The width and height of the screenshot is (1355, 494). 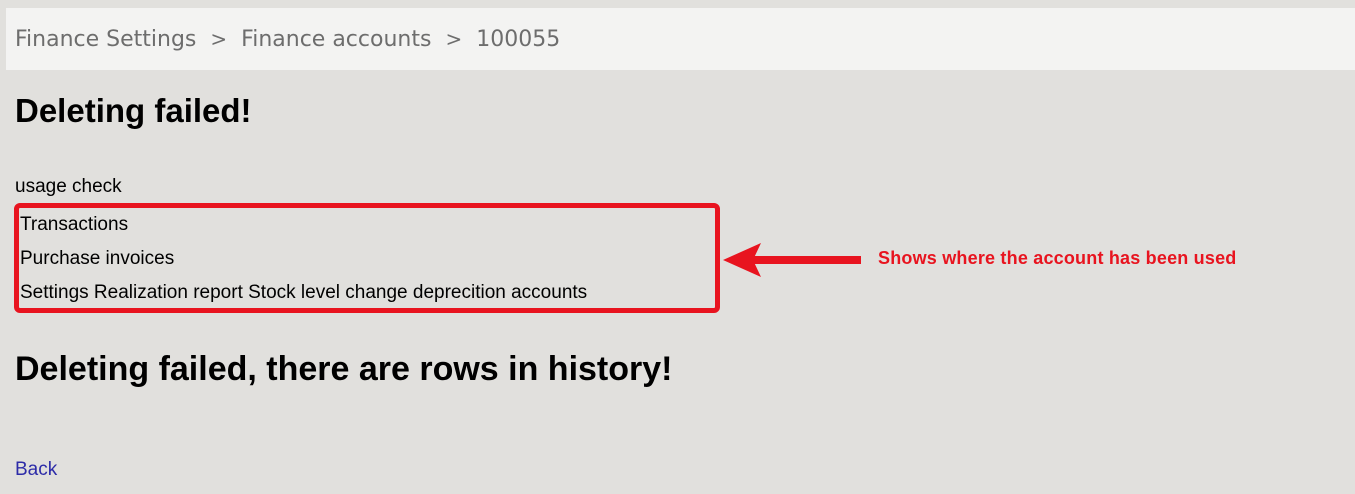 I want to click on annotation-callout: Shows where the account has been used, so click(x=1057, y=258).